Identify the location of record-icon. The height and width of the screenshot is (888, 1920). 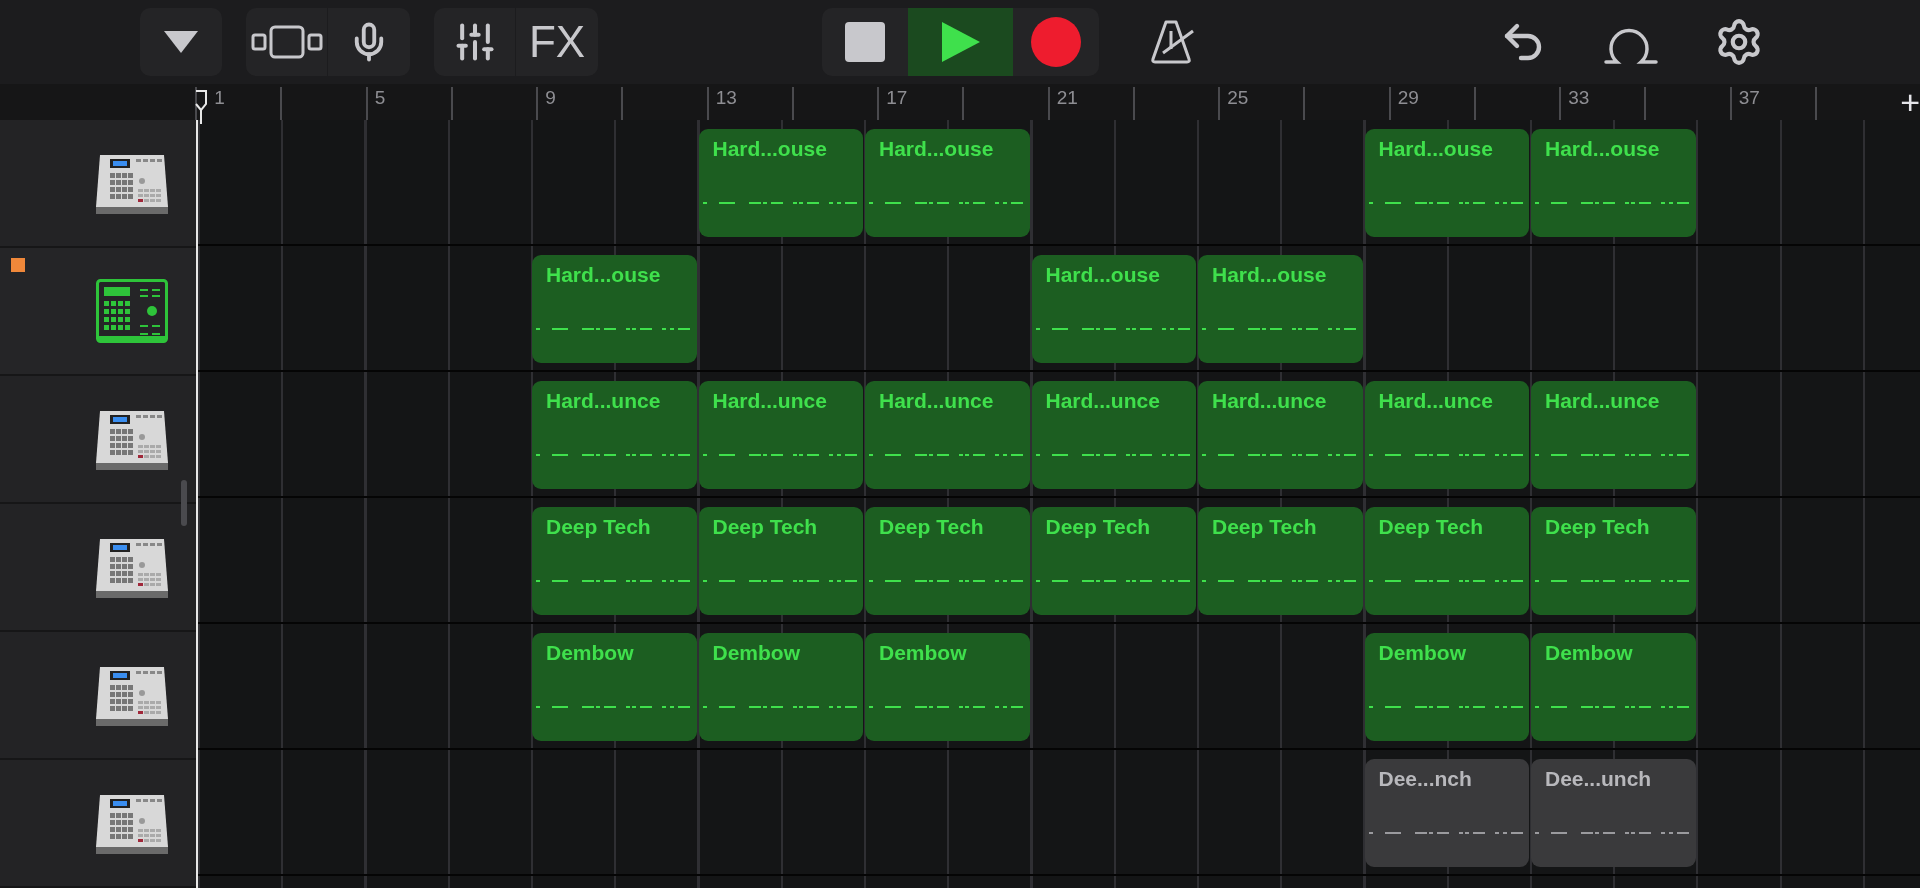
(1056, 42).